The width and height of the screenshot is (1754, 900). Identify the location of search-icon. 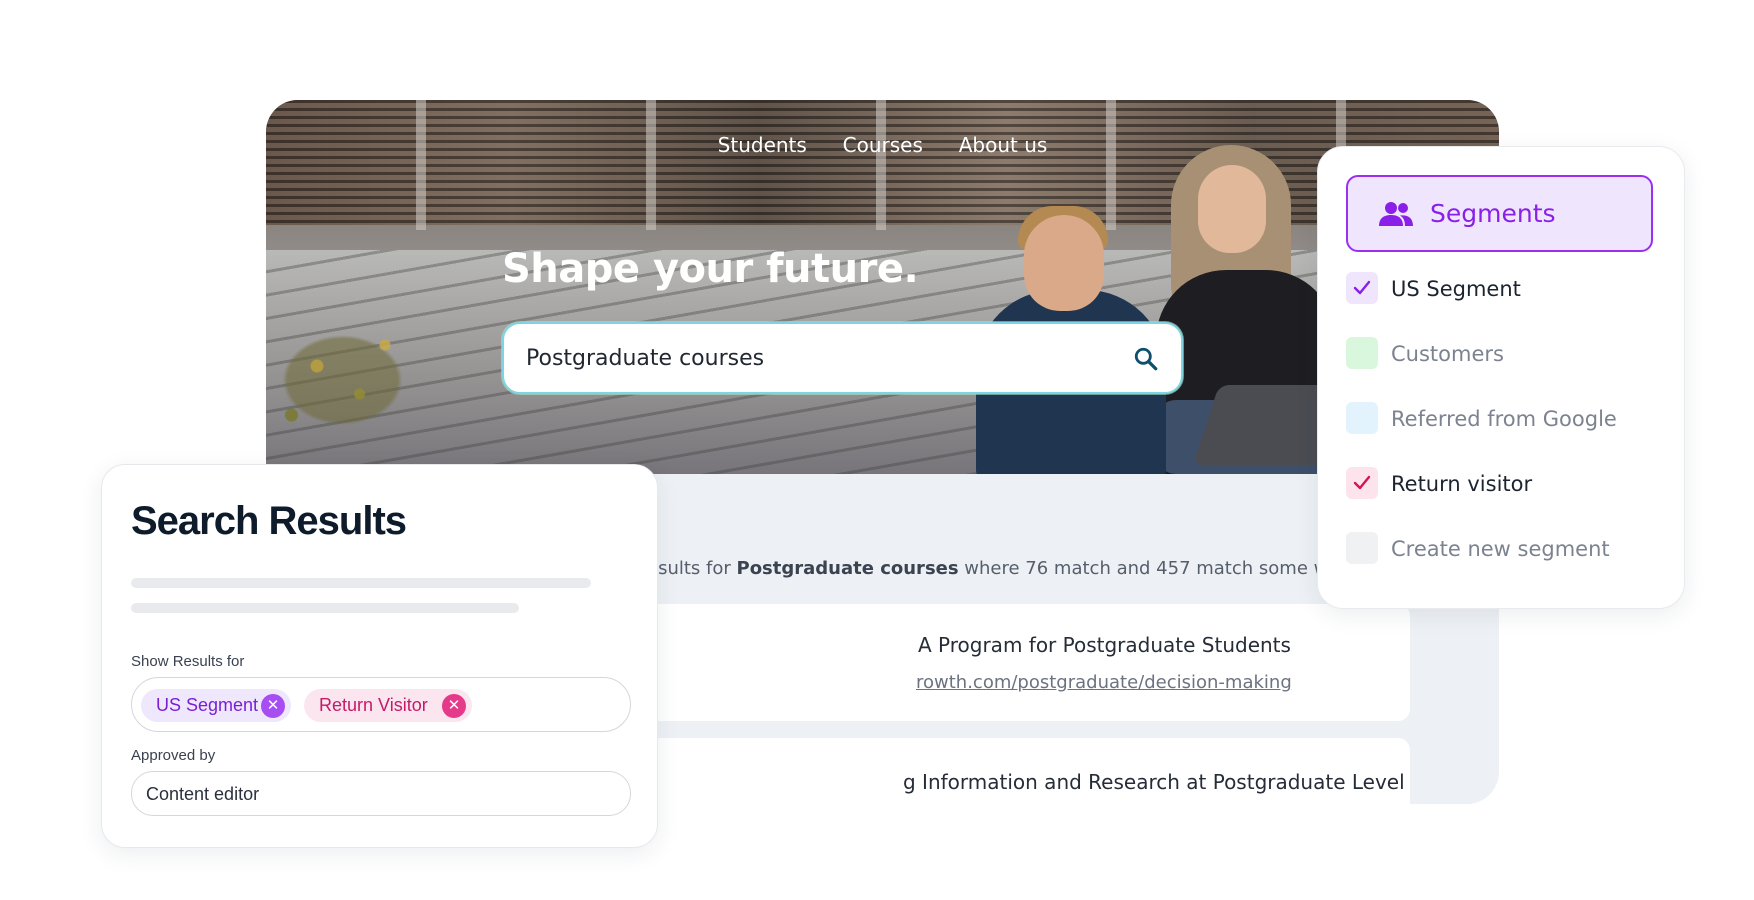
(1146, 359).